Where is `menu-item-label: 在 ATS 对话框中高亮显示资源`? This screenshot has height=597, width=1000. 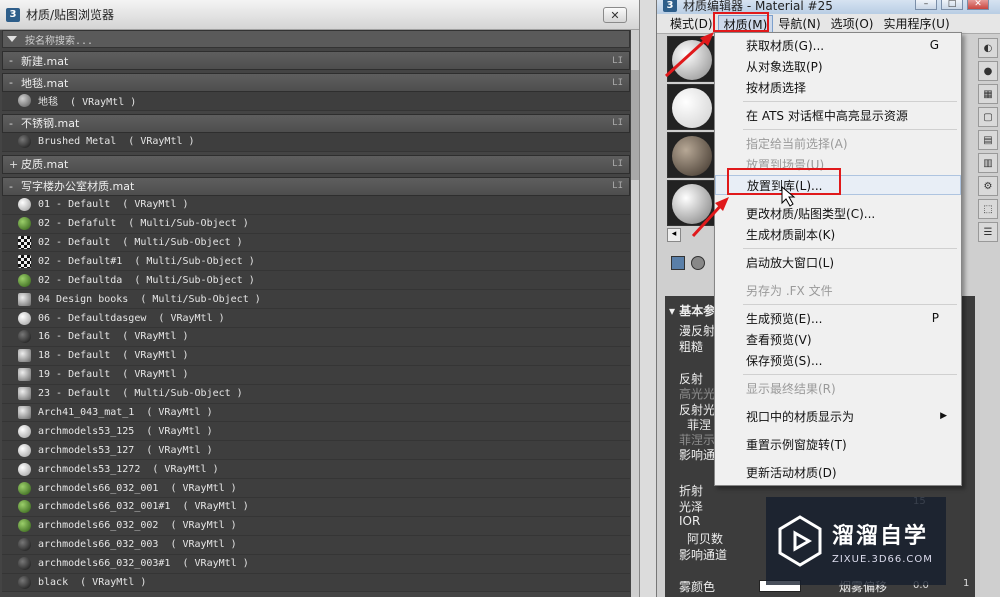
menu-item-label: 在 ATS 对话框中高亮显示资源 is located at coordinates (827, 115).